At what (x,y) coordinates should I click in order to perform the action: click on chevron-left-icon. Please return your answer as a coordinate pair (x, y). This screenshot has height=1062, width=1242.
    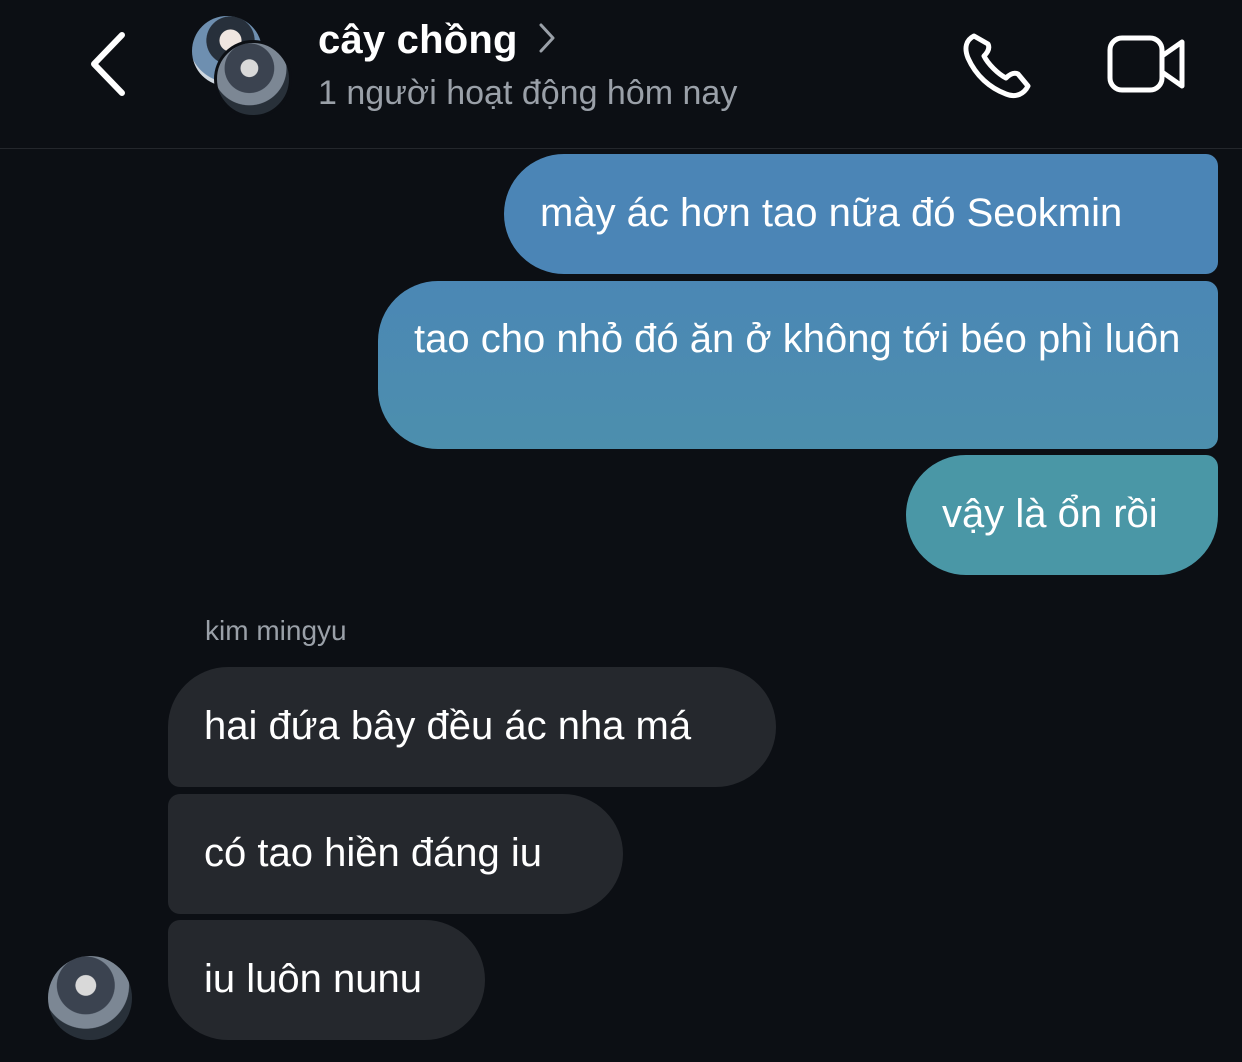
    Looking at the image, I should click on (108, 64).